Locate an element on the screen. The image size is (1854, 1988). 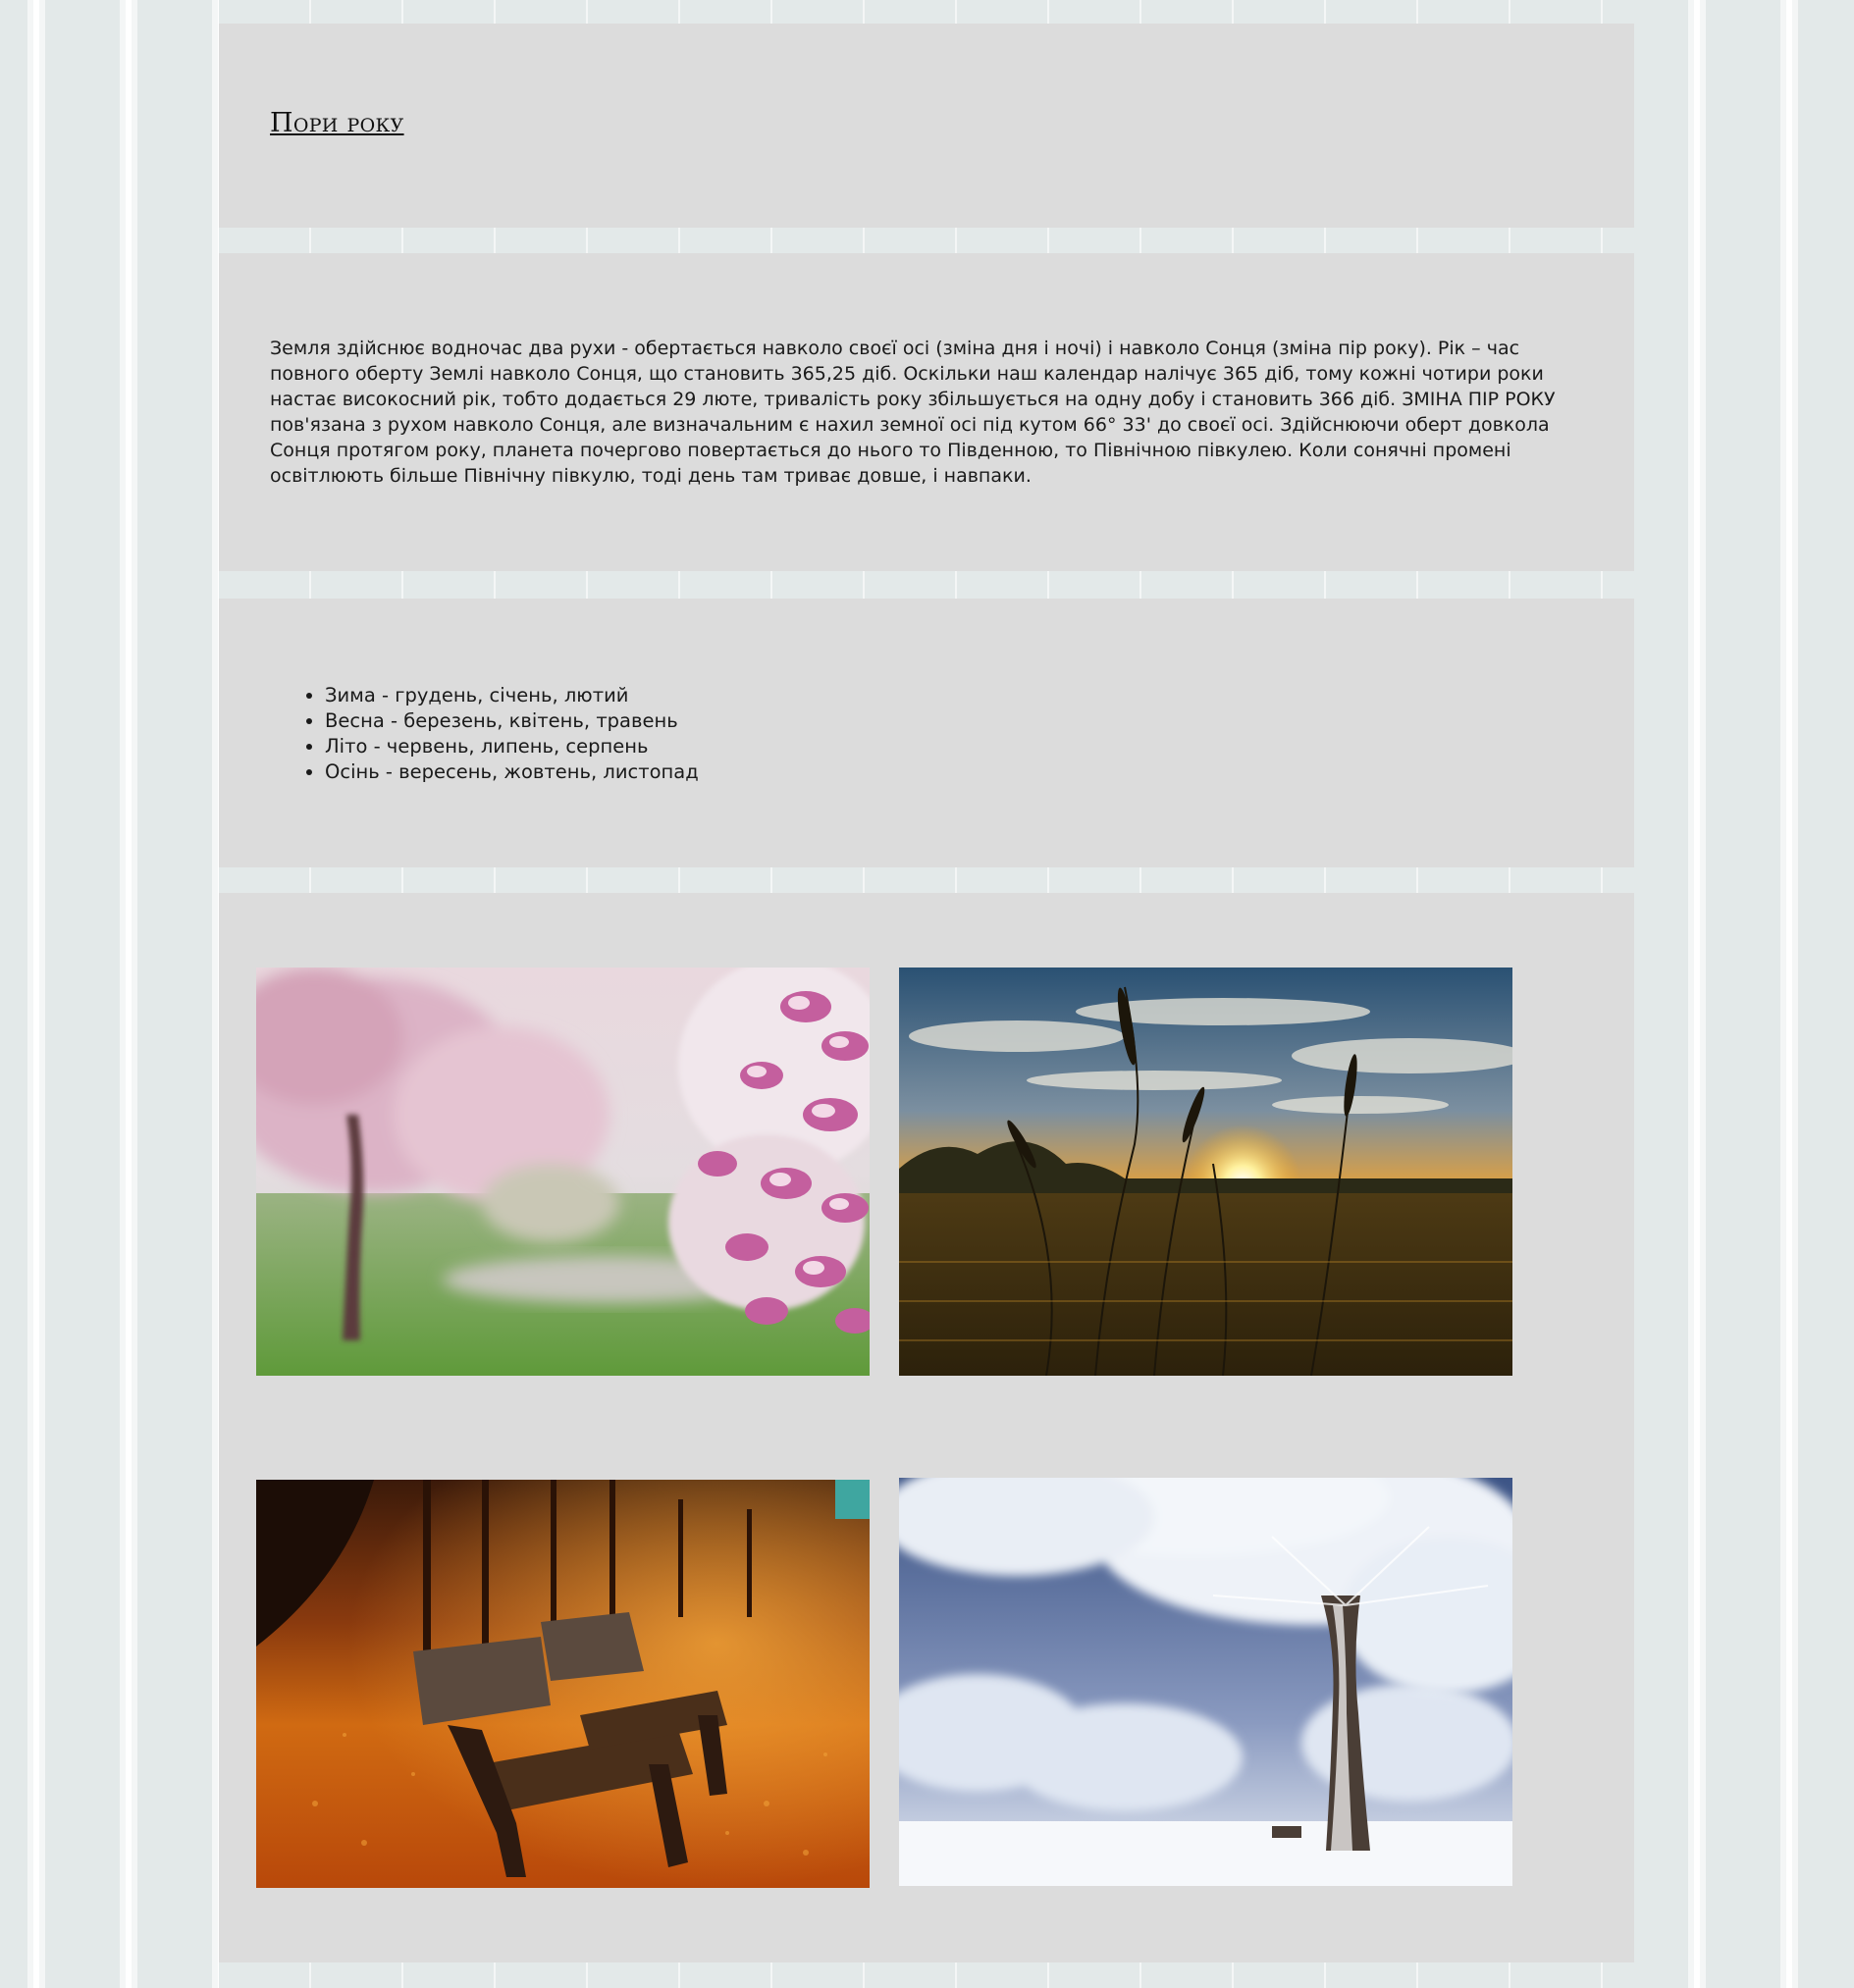
winter-frosted-tree-photo is located at coordinates (1205, 1682).